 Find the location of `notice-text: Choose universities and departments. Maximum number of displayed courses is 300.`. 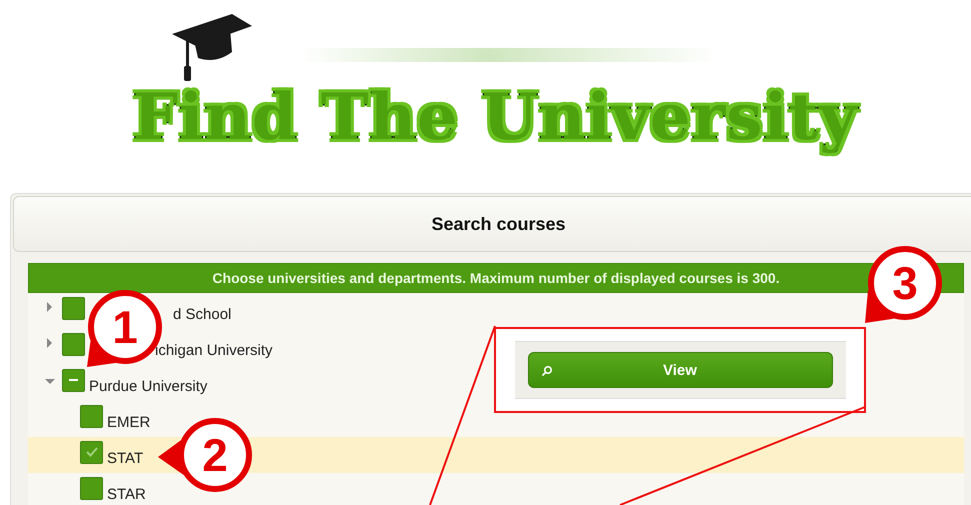

notice-text: Choose universities and departments. Maximum number of displayed courses is 300. is located at coordinates (496, 278).